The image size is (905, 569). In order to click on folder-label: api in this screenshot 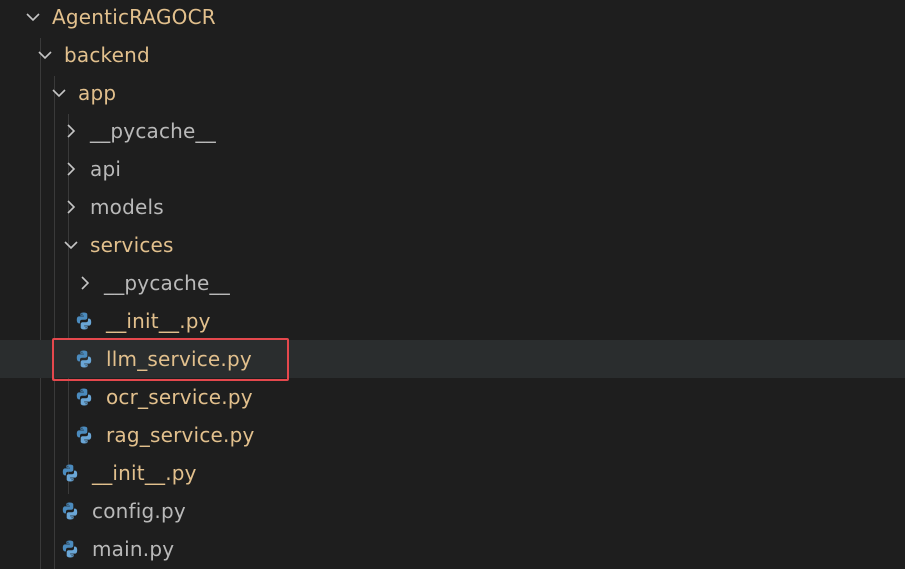, I will do `click(106, 169)`.